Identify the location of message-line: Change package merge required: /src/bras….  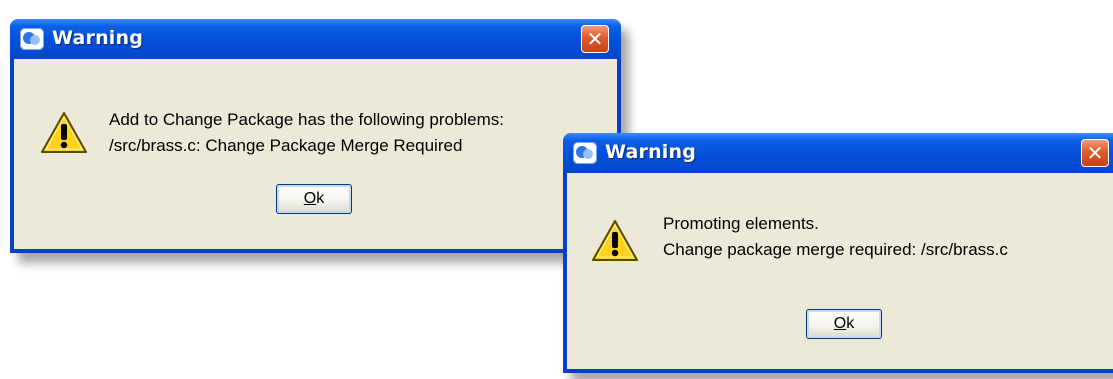
(835, 249).